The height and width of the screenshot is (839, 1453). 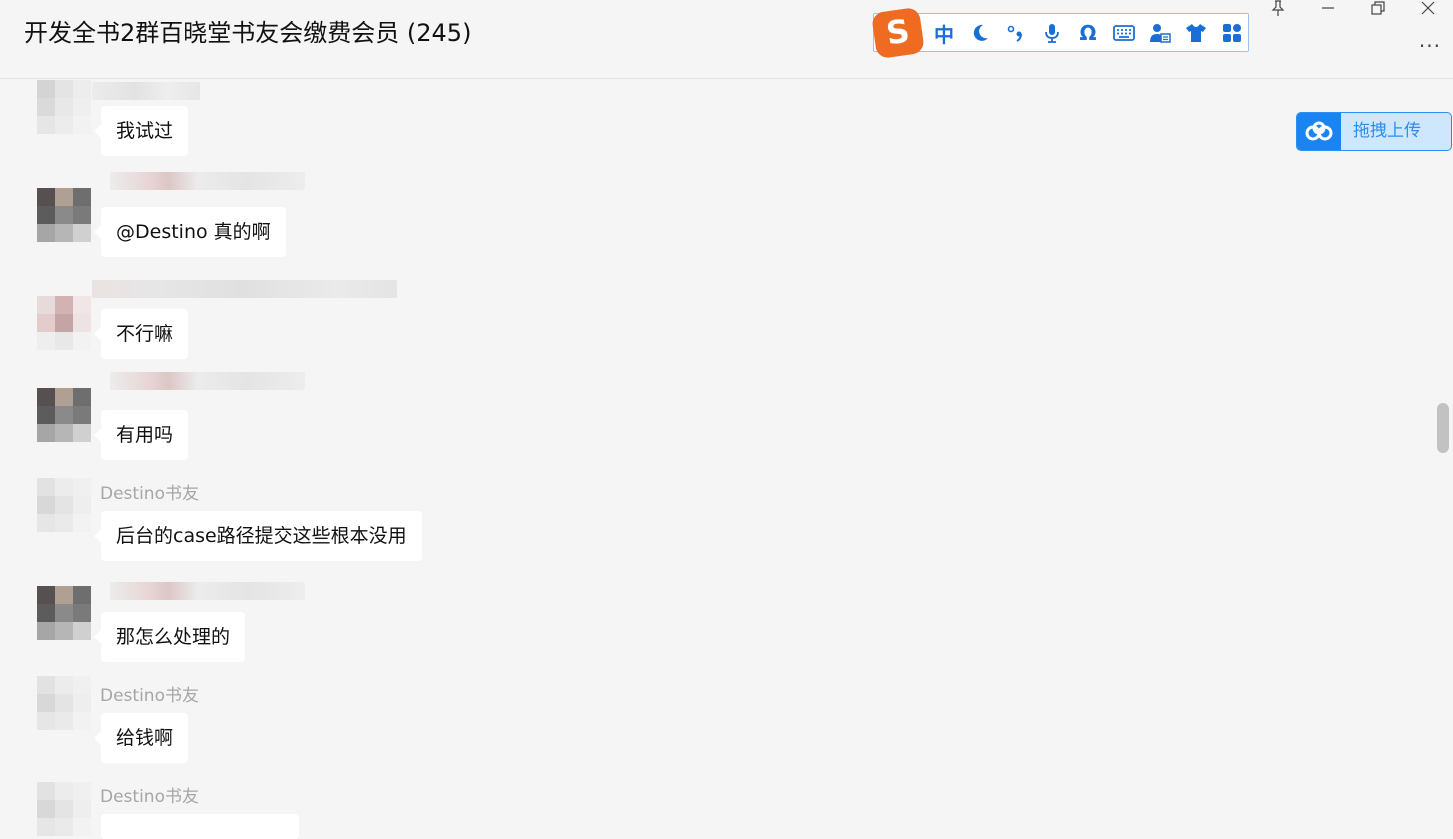 I want to click on close-icon, so click(x=1428, y=8).